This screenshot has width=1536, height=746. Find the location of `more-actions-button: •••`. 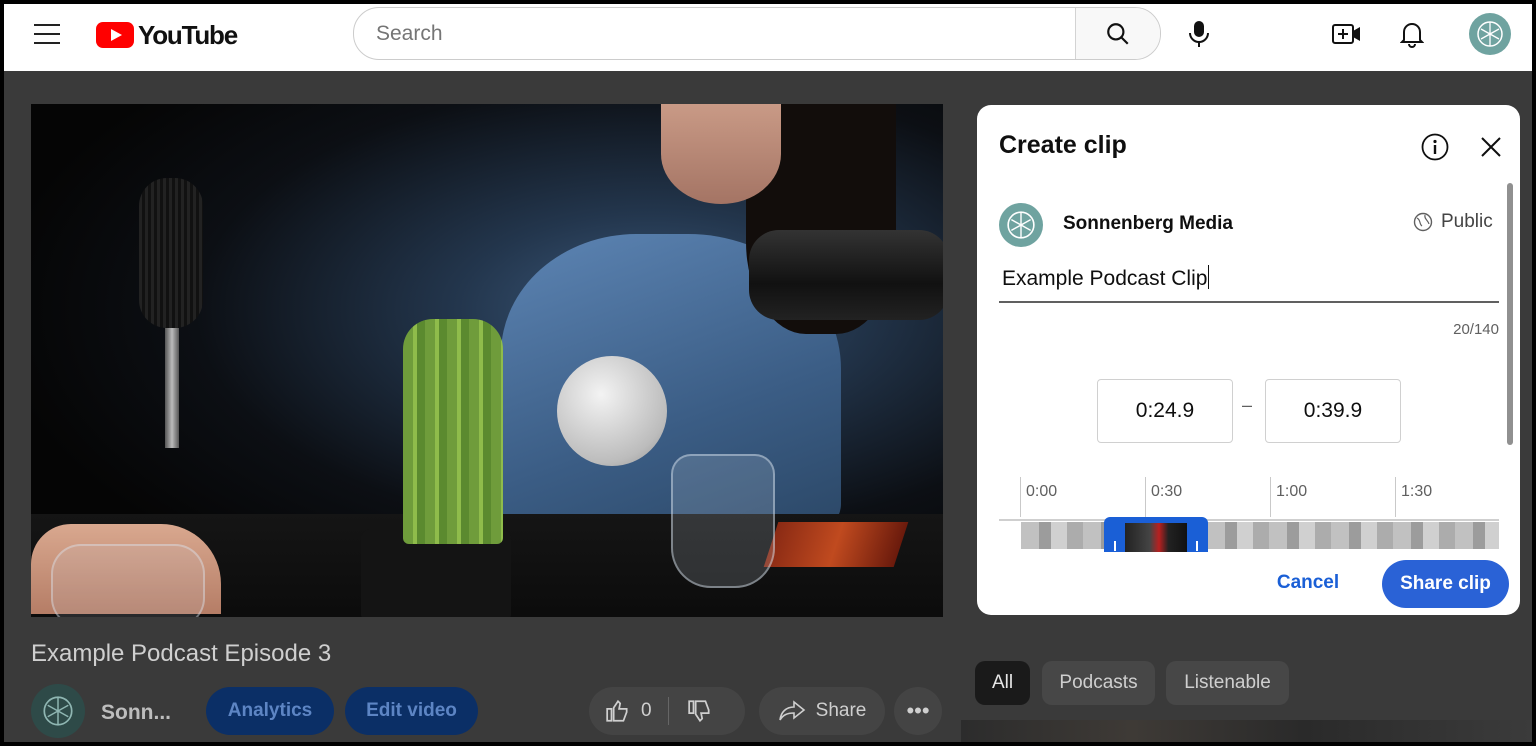

more-actions-button: ••• is located at coordinates (918, 711).